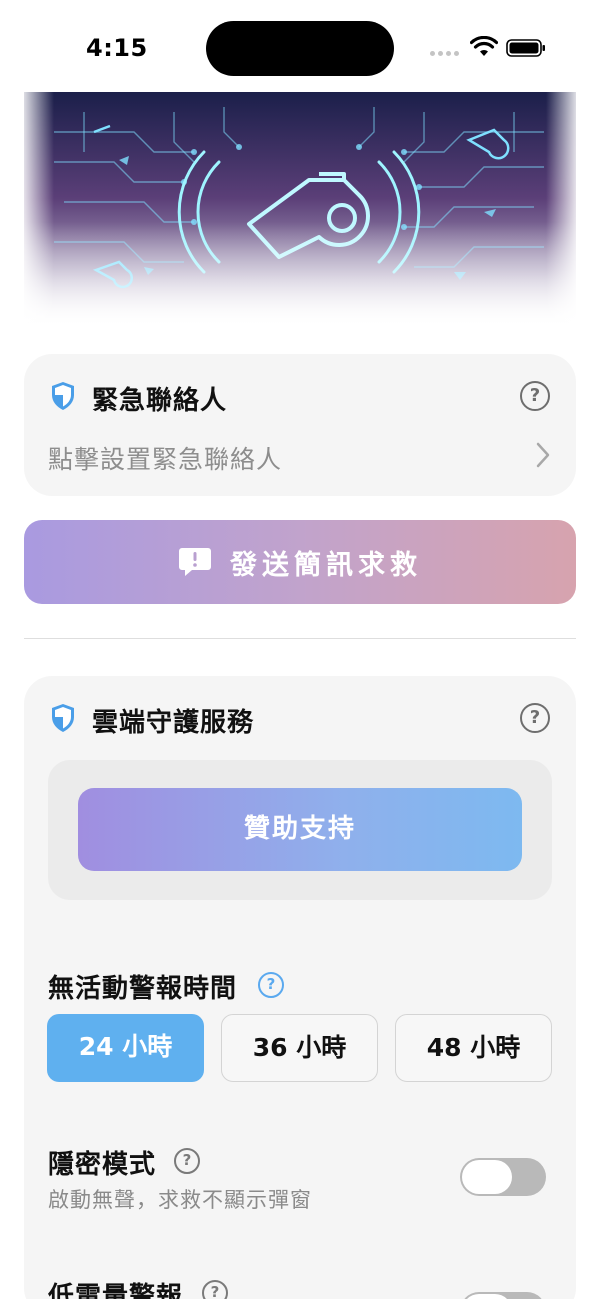 The width and height of the screenshot is (600, 1299). I want to click on send-sms-sos-label: 發送簡訊求救, so click(326, 565).